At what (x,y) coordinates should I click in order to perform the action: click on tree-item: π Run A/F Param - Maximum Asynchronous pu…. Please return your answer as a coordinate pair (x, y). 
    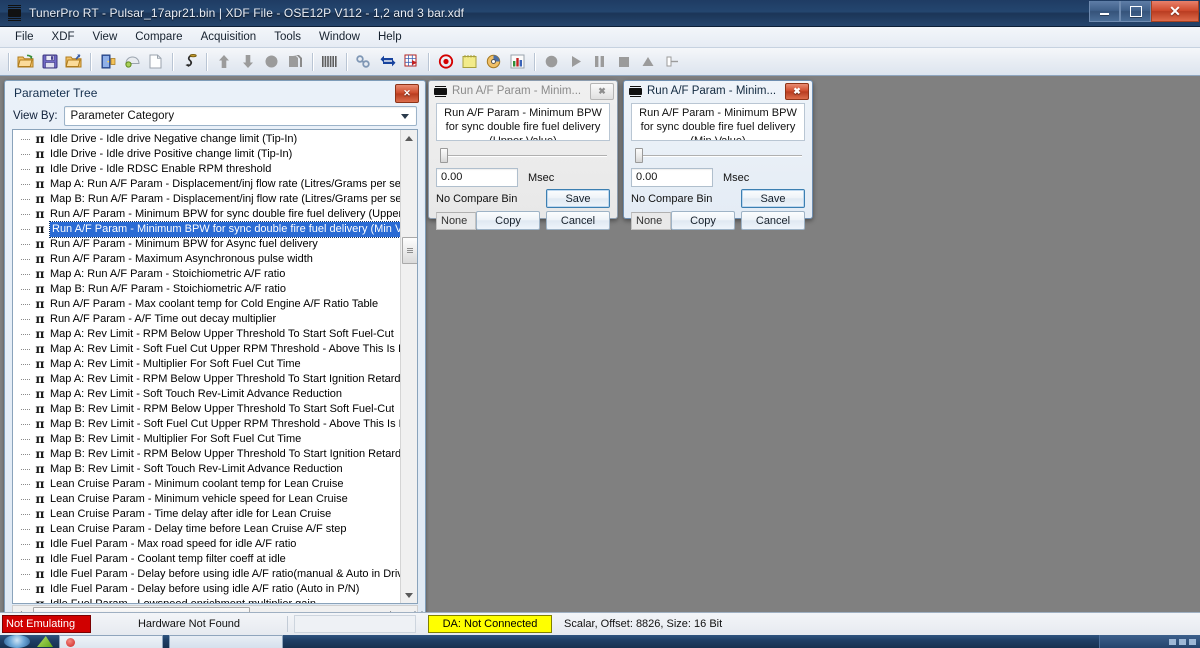
    Looking at the image, I should click on (206, 259).